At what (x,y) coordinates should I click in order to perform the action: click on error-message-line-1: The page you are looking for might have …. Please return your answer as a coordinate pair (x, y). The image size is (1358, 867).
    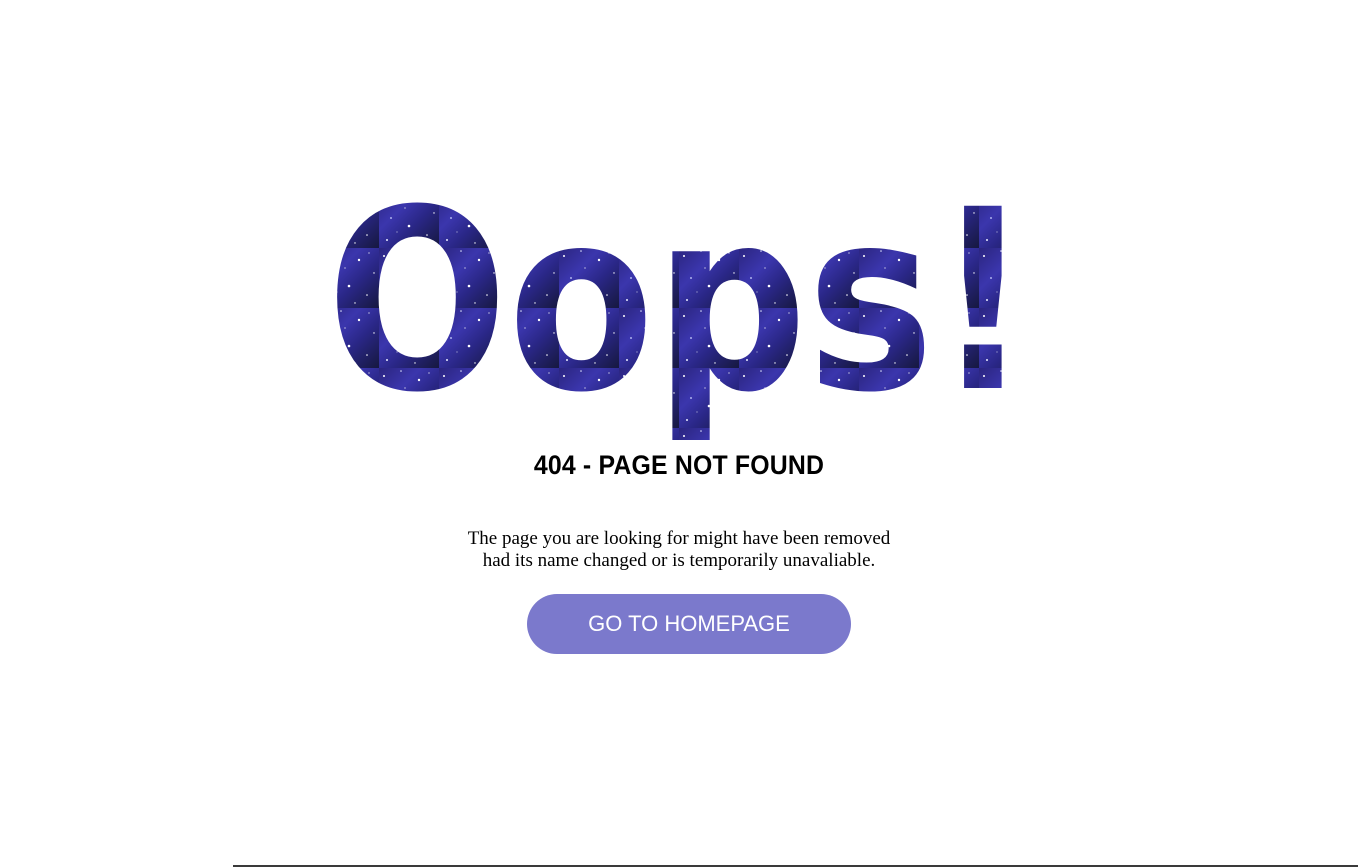
    Looking at the image, I should click on (679, 538).